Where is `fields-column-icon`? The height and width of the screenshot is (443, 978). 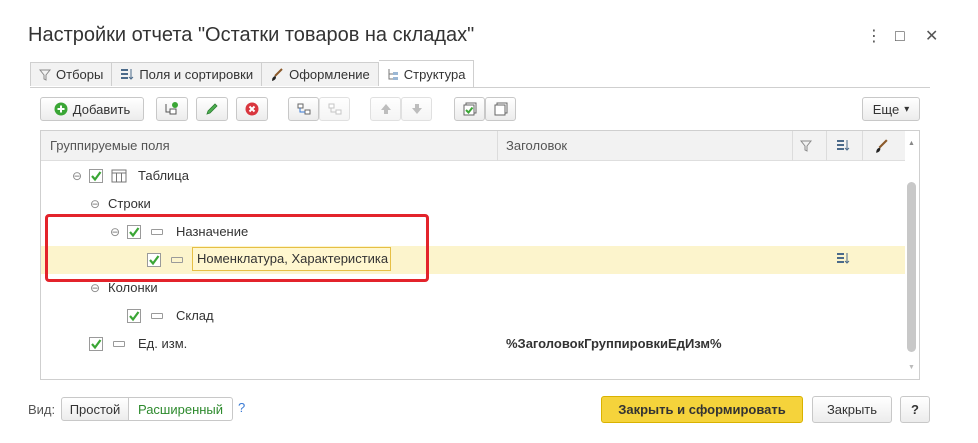 fields-column-icon is located at coordinates (843, 146).